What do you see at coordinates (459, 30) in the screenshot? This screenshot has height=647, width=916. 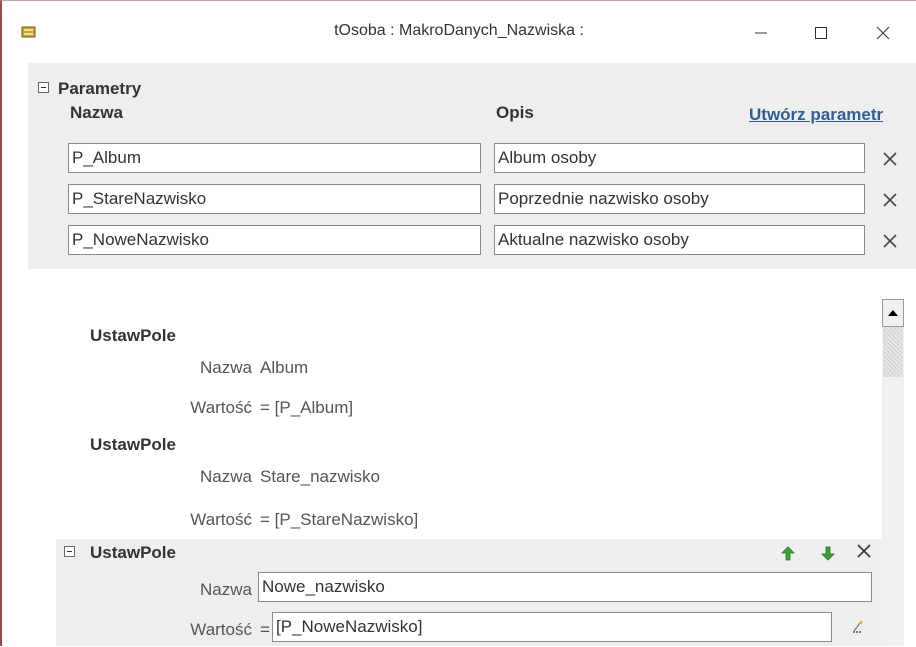 I see `title-bar: tOsoba : MakroDanych_Nazwiska :` at bounding box center [459, 30].